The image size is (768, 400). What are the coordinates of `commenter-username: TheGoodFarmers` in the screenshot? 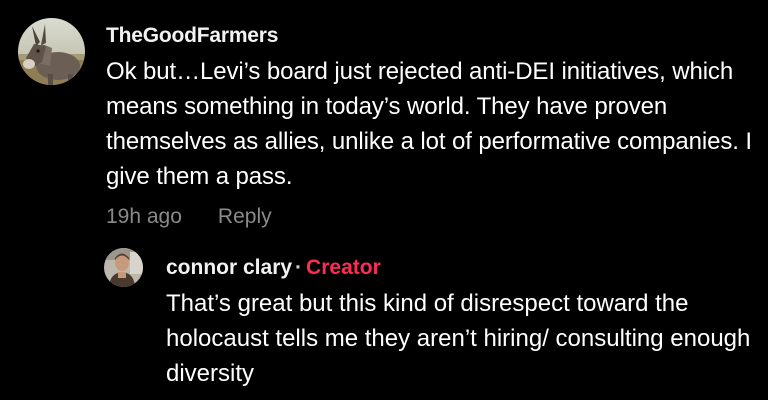 It's located at (431, 36).